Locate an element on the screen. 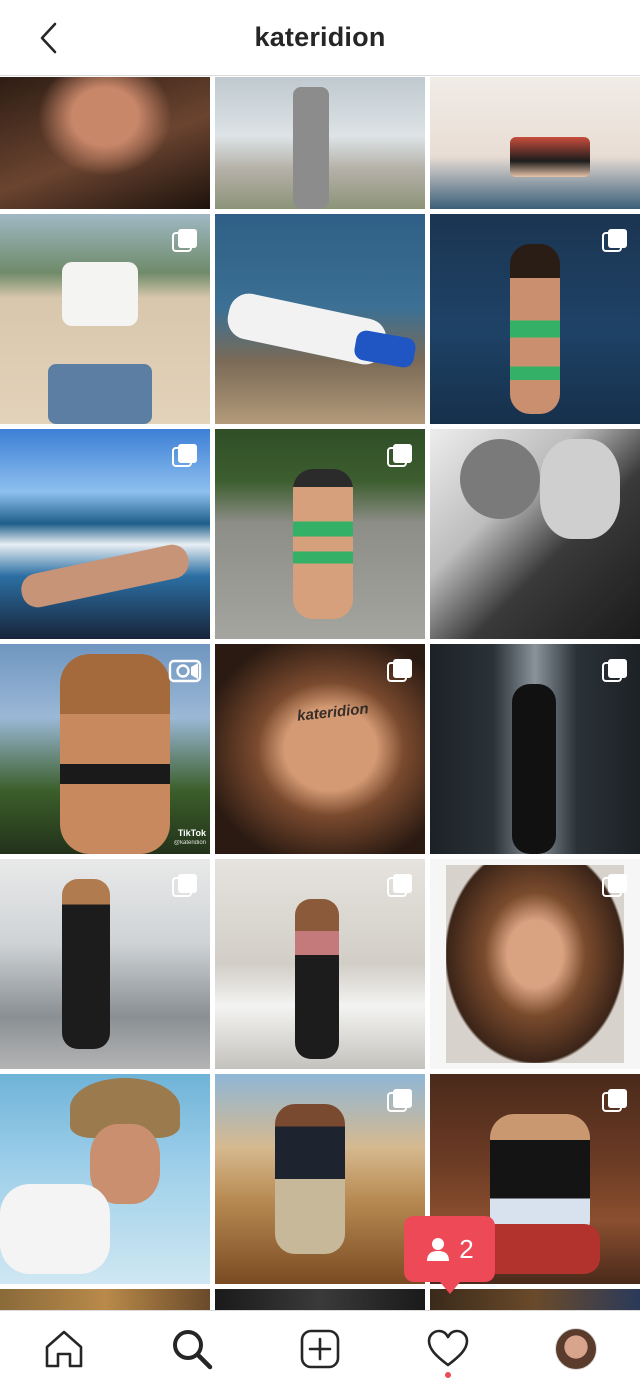  home-icon is located at coordinates (64, 1349).